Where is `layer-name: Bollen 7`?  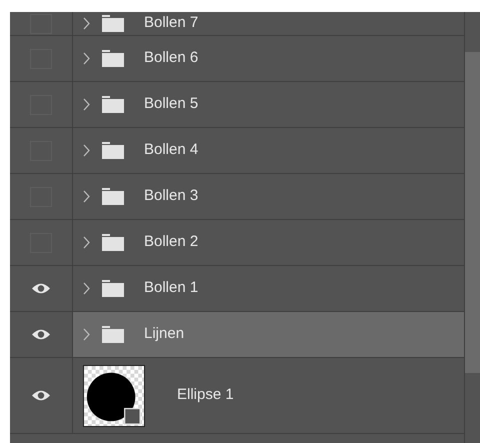 layer-name: Bollen 7 is located at coordinates (171, 23).